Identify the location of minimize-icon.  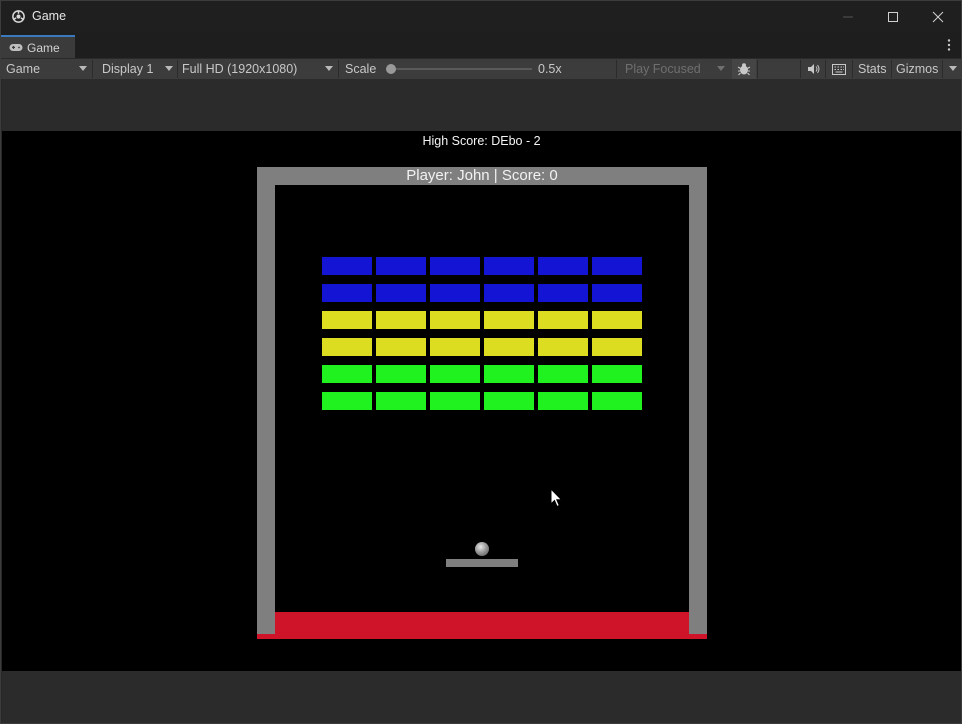
(848, 16).